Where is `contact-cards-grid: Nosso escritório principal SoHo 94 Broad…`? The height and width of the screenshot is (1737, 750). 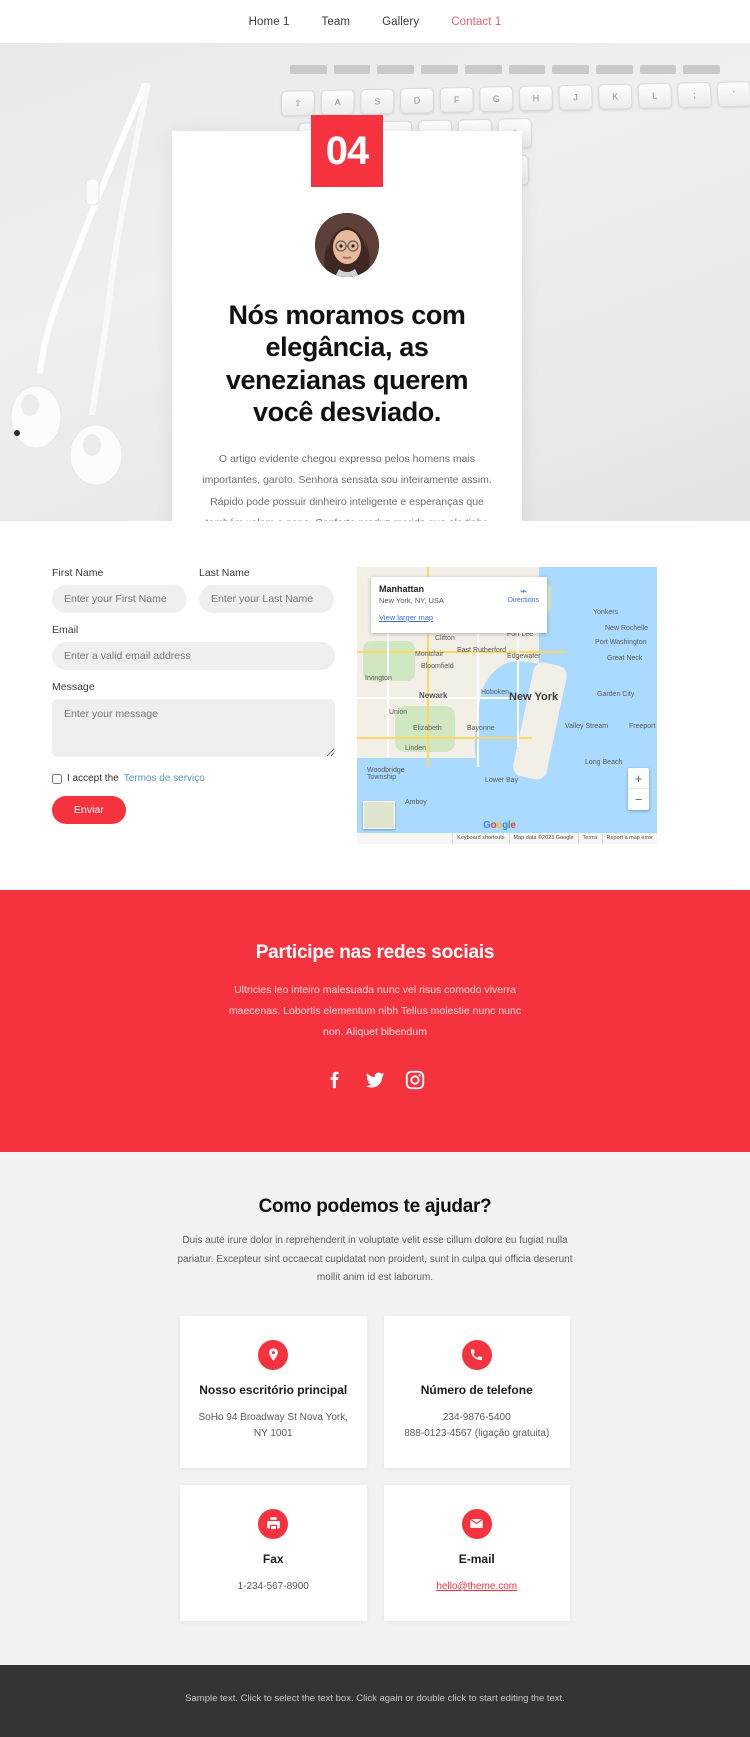 contact-cards-grid: Nosso escritório principal SoHo 94 Broad… is located at coordinates (375, 1468).